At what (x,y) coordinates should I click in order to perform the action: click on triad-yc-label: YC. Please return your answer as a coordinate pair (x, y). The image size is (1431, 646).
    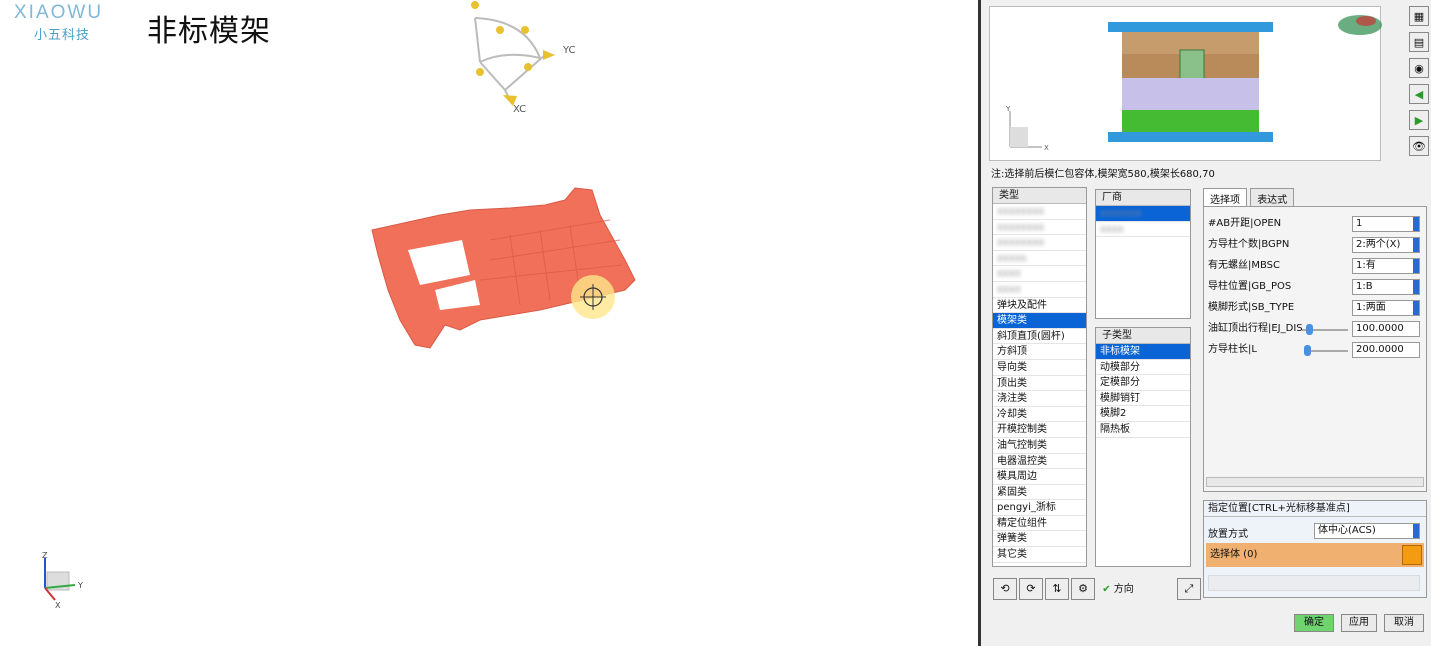
    Looking at the image, I should click on (569, 50).